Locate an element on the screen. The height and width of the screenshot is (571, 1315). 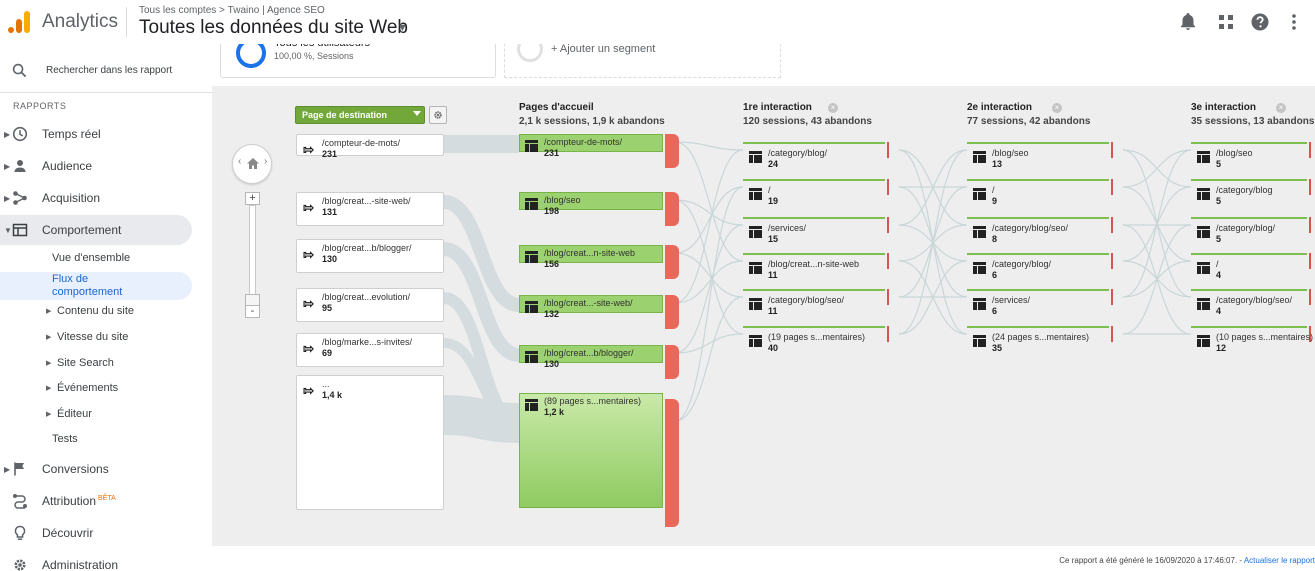
flow-node: /category/blog/seo/4 is located at coordinates (1253, 302).